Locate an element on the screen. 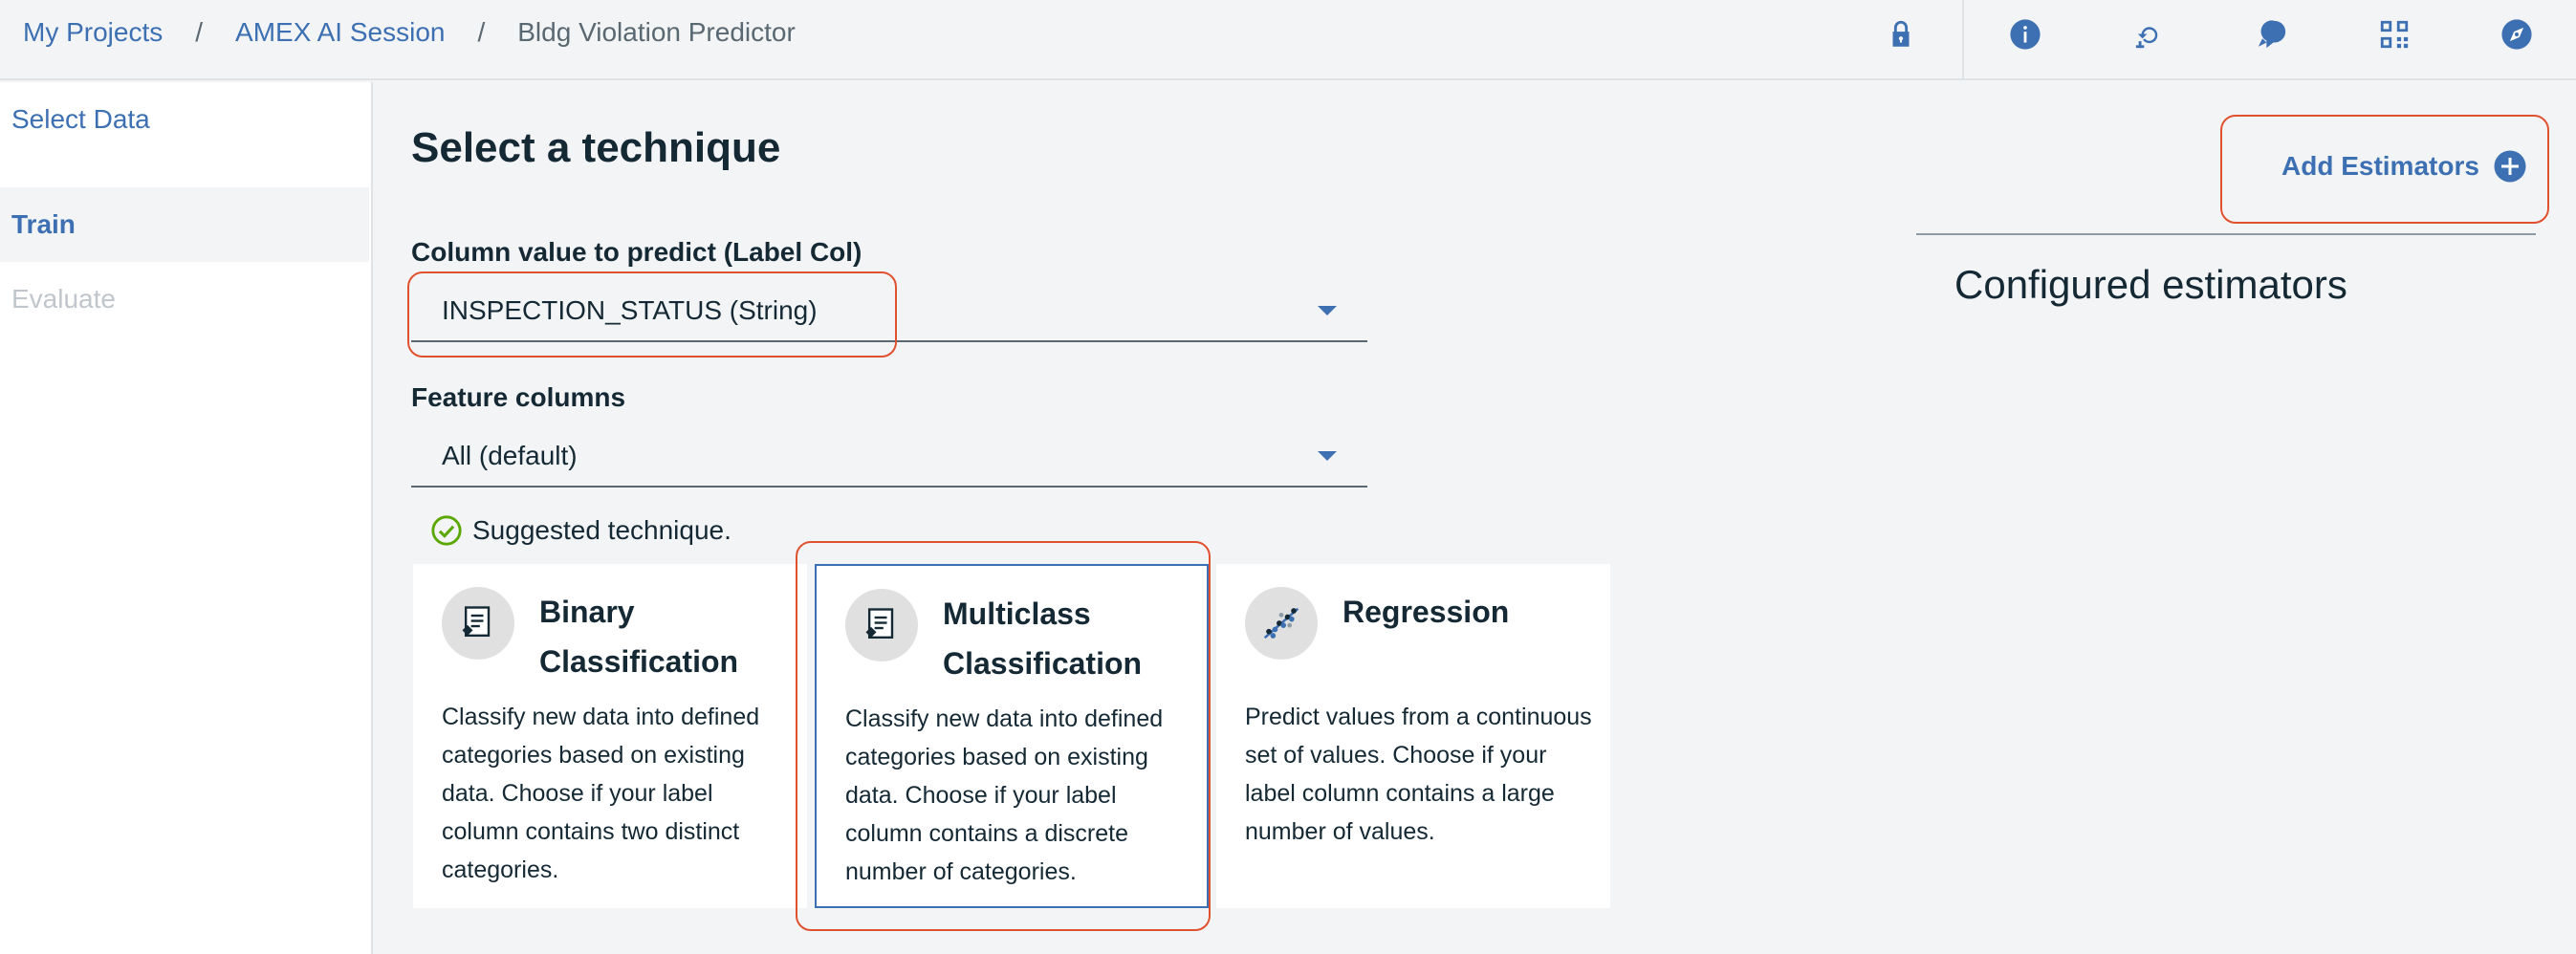  suggested-technique-note: Suggested technique. is located at coordinates (580, 530).